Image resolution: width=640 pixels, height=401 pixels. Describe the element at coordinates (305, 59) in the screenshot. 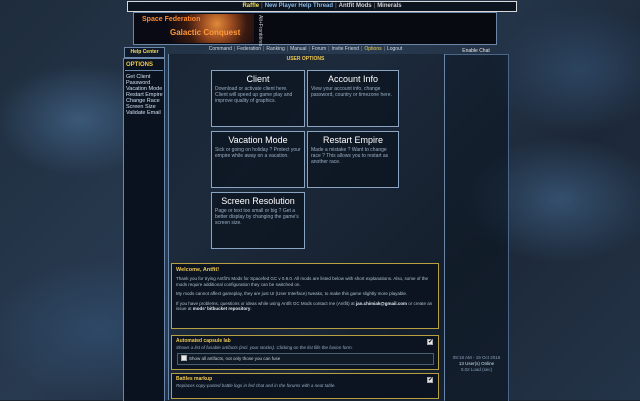

I see `page-title: USER OPTIONS` at that location.